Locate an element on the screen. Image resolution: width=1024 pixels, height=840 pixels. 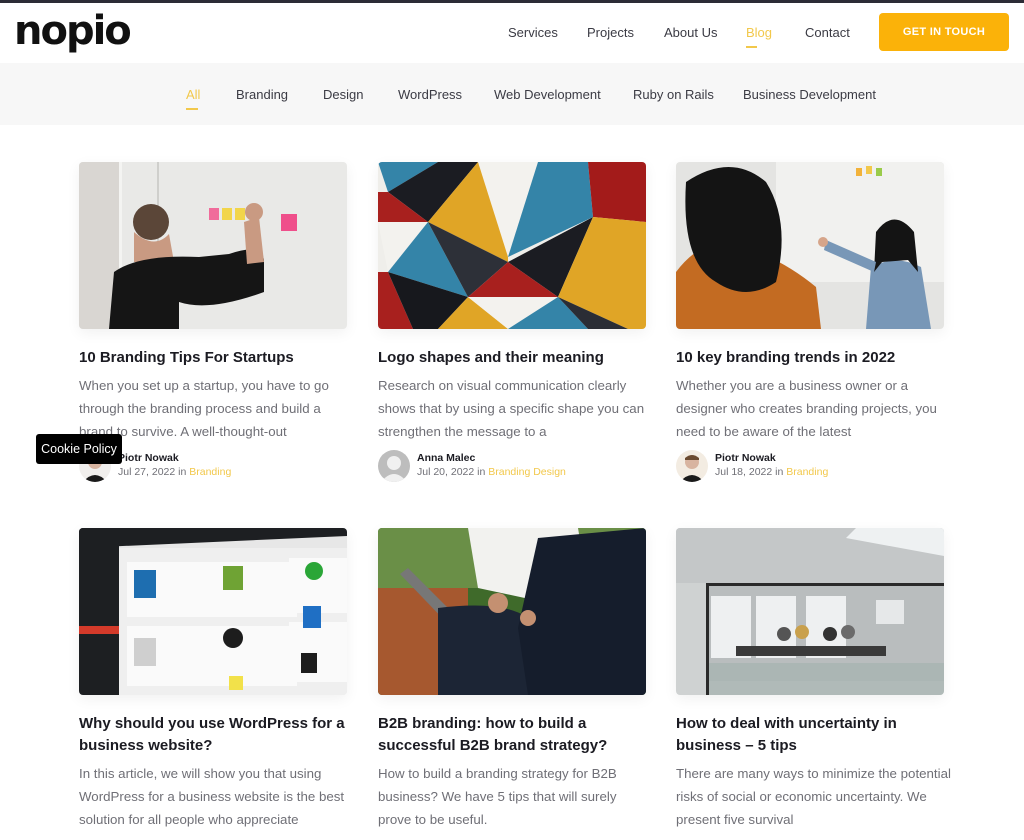
post-title: 10 Branding Tips For Startups is located at coordinates (216, 358).